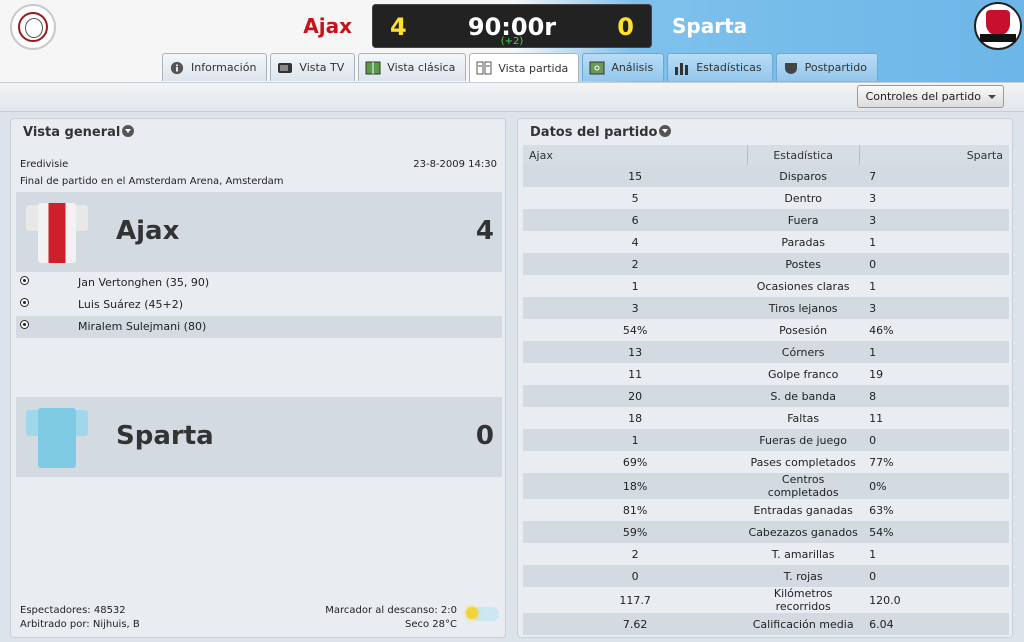  Describe the element at coordinates (803, 374) in the screenshot. I see `stat-label: Golpe franco` at that location.